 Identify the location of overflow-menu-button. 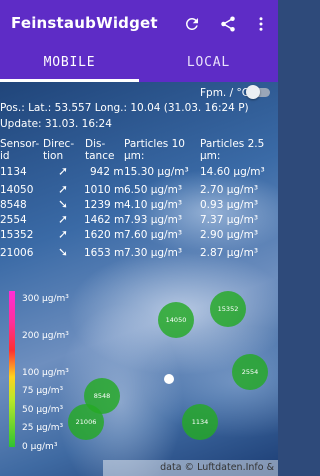
(261, 24).